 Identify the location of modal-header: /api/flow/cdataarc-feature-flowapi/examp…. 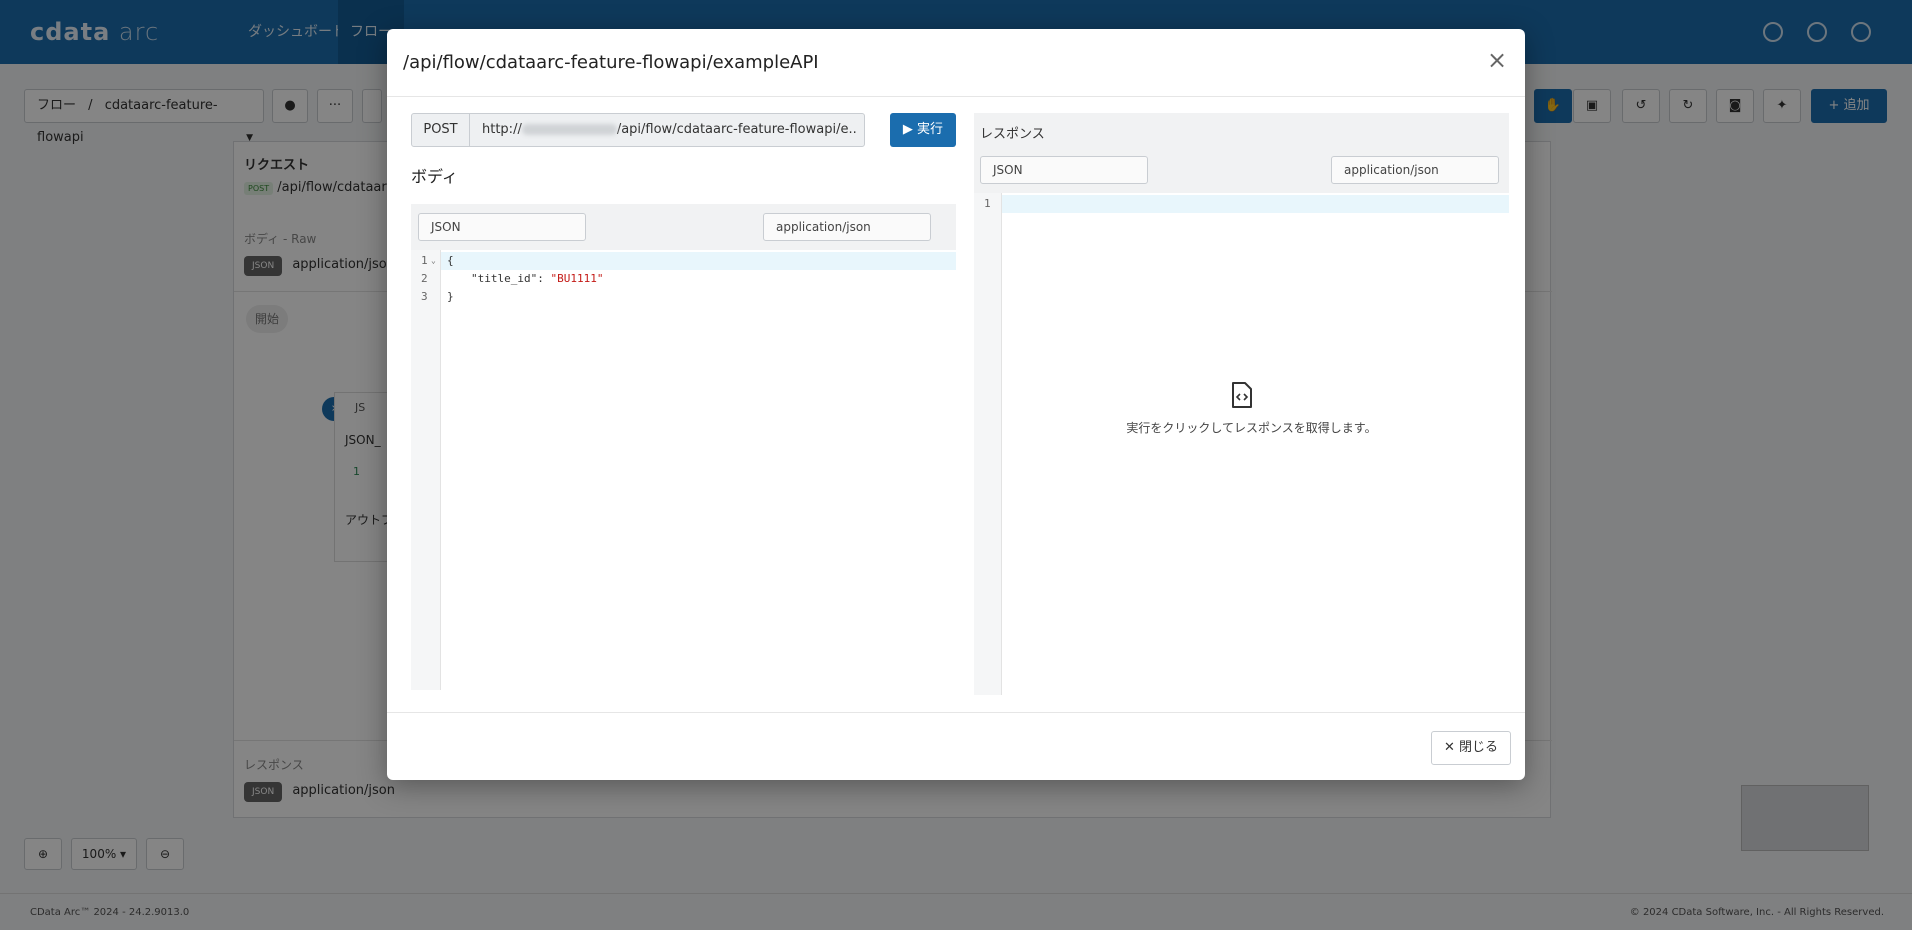
(956, 63).